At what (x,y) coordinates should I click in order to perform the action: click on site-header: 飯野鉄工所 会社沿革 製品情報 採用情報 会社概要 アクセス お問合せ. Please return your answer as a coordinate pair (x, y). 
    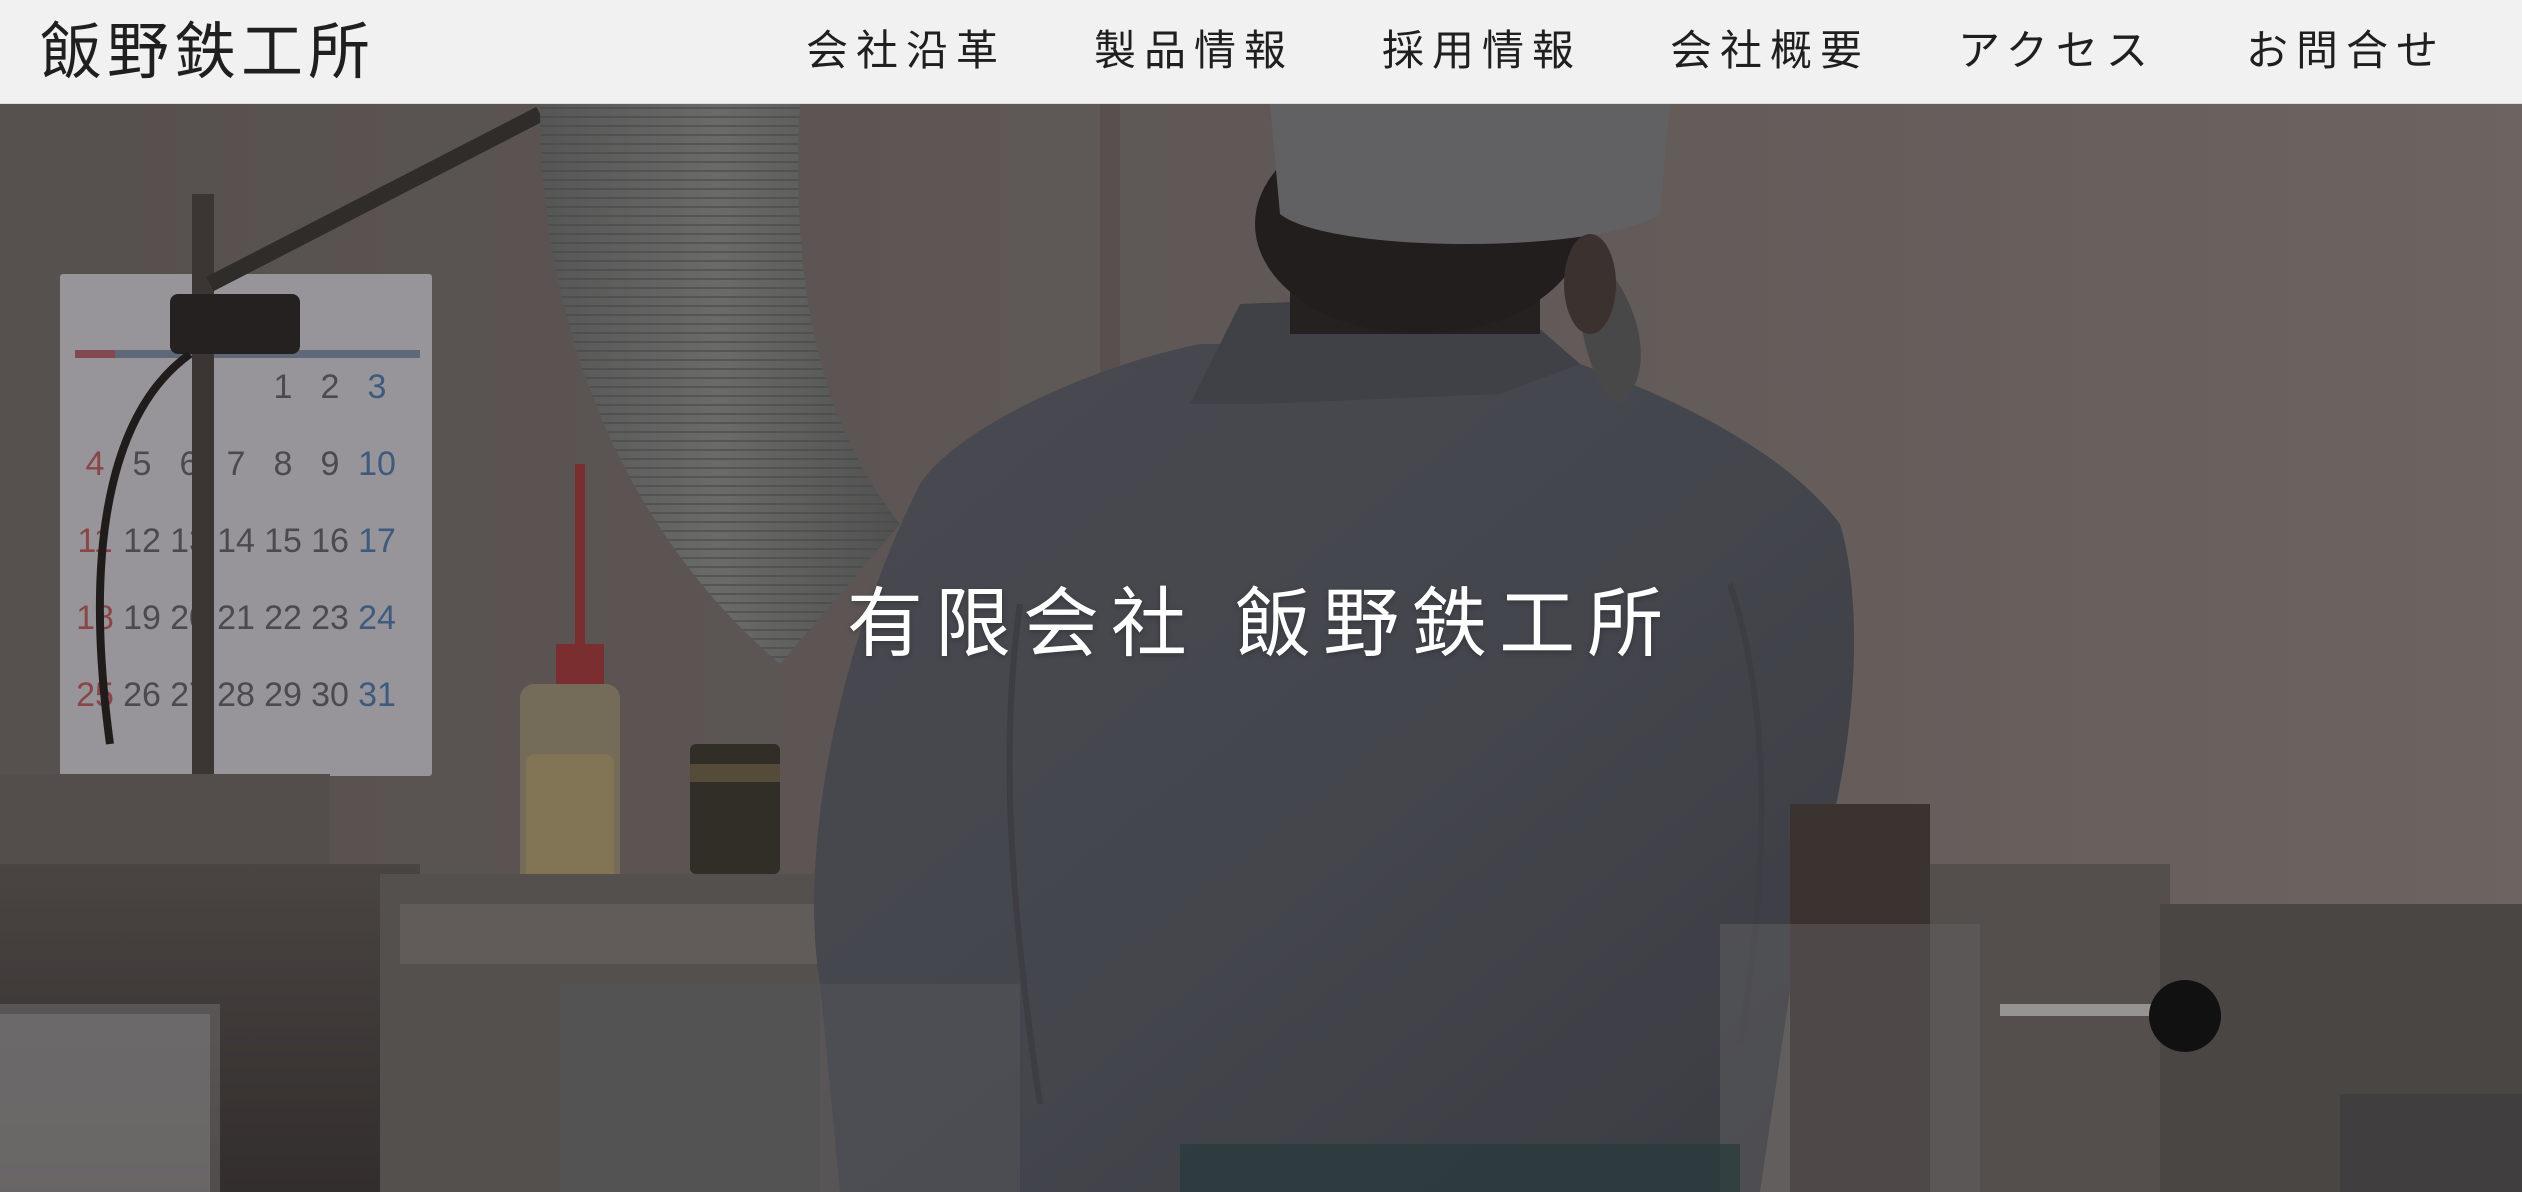
    Looking at the image, I should click on (1261, 52).